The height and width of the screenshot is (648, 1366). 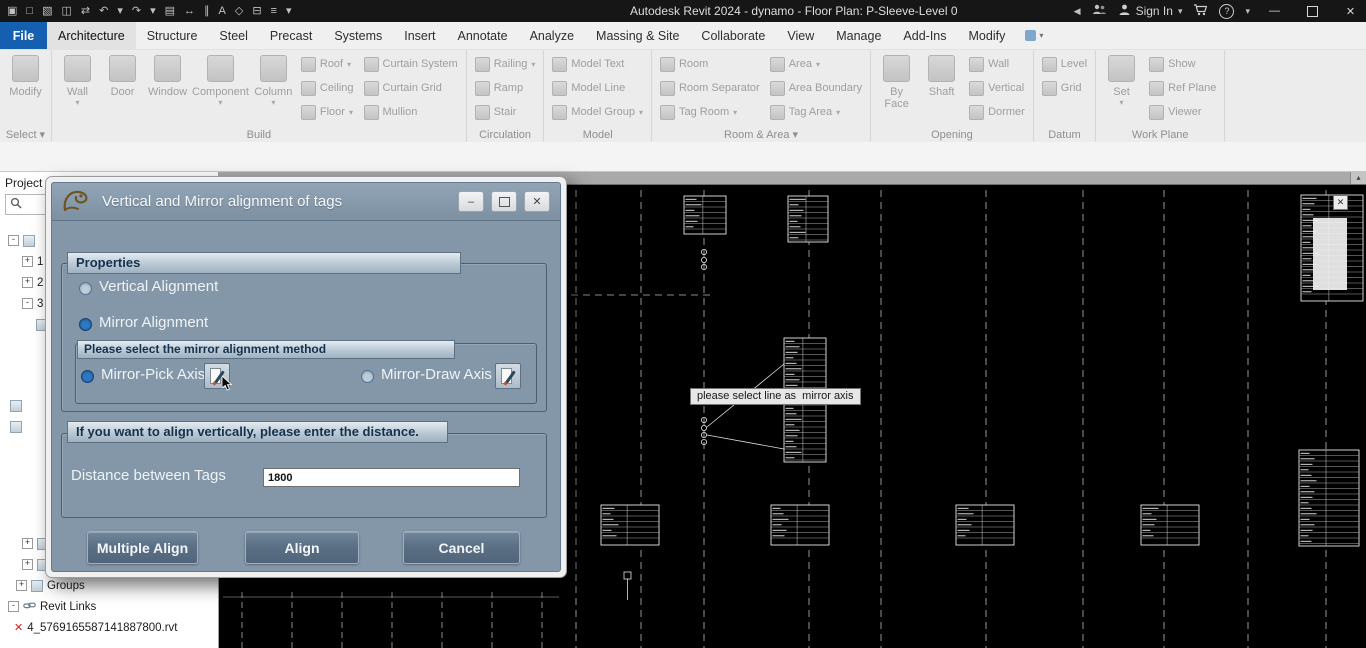 What do you see at coordinates (1150, 11) in the screenshot?
I see `sign-in-button: Sign In ▾` at bounding box center [1150, 11].